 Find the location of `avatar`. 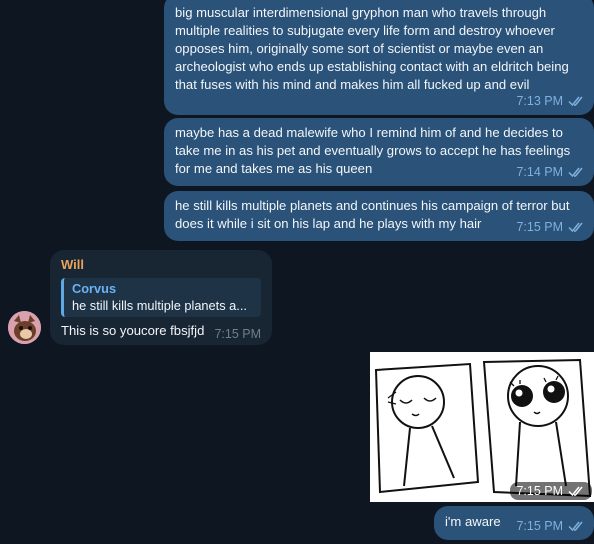

avatar is located at coordinates (24, 327).